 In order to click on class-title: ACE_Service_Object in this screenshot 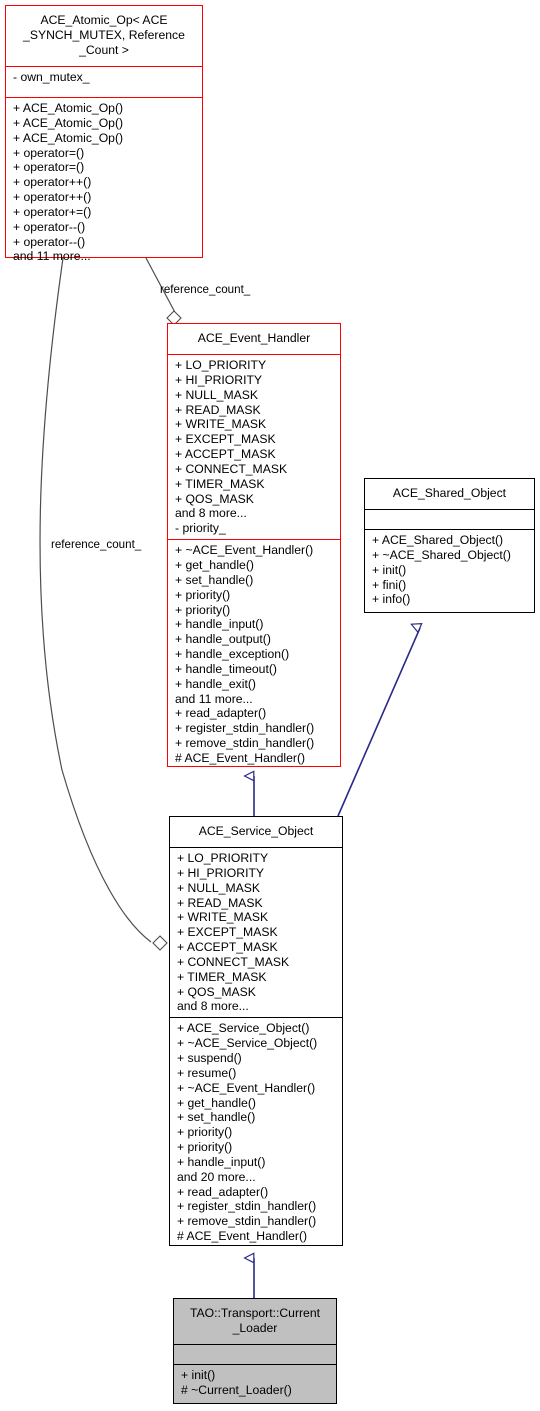, I will do `click(256, 832)`.